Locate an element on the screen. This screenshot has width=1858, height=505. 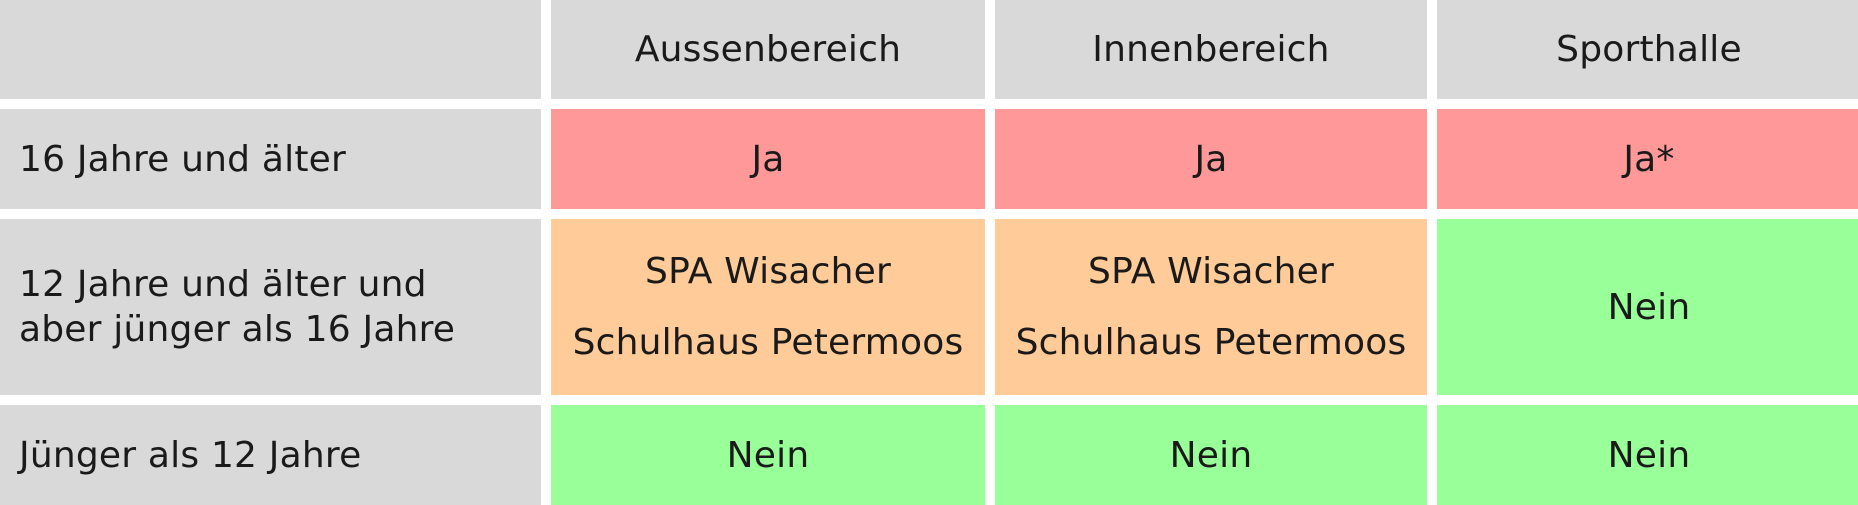
header-aussenbereich: Aussenbereich is located at coordinates (768, 49).